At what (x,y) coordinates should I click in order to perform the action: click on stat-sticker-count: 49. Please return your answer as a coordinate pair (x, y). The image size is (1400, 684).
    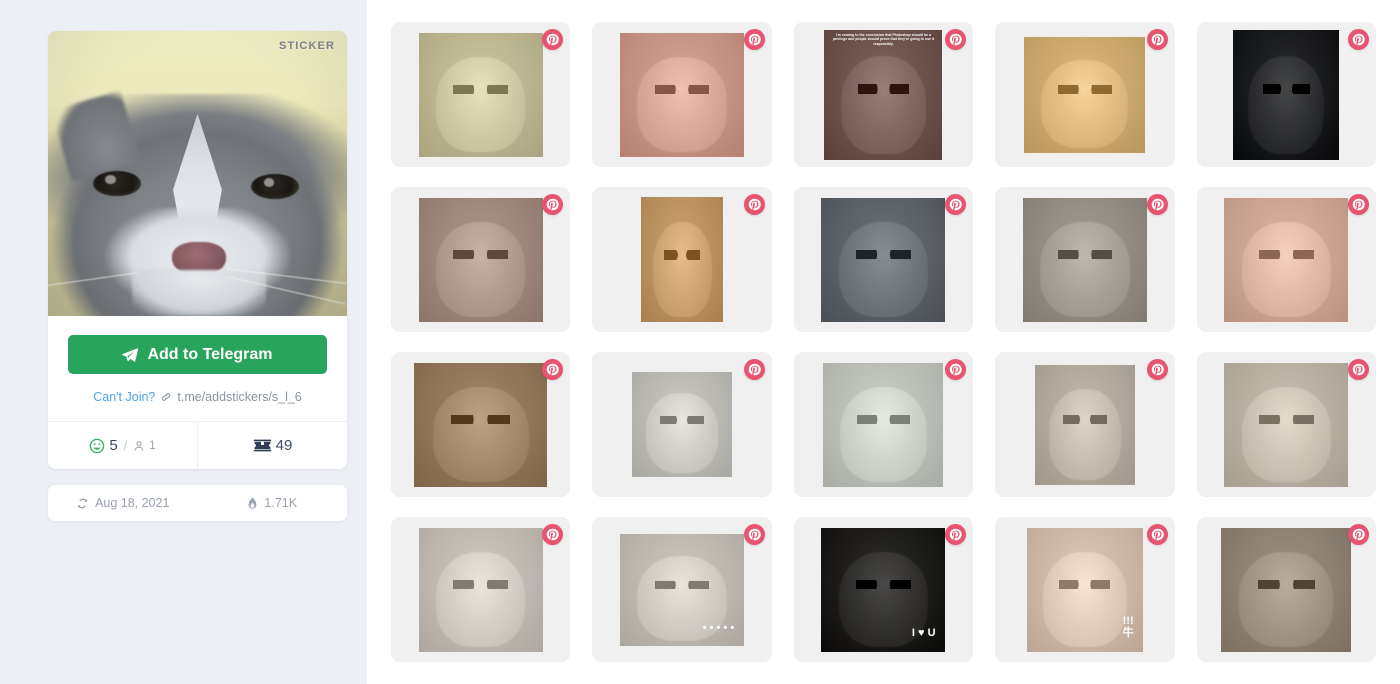
    Looking at the image, I should click on (272, 445).